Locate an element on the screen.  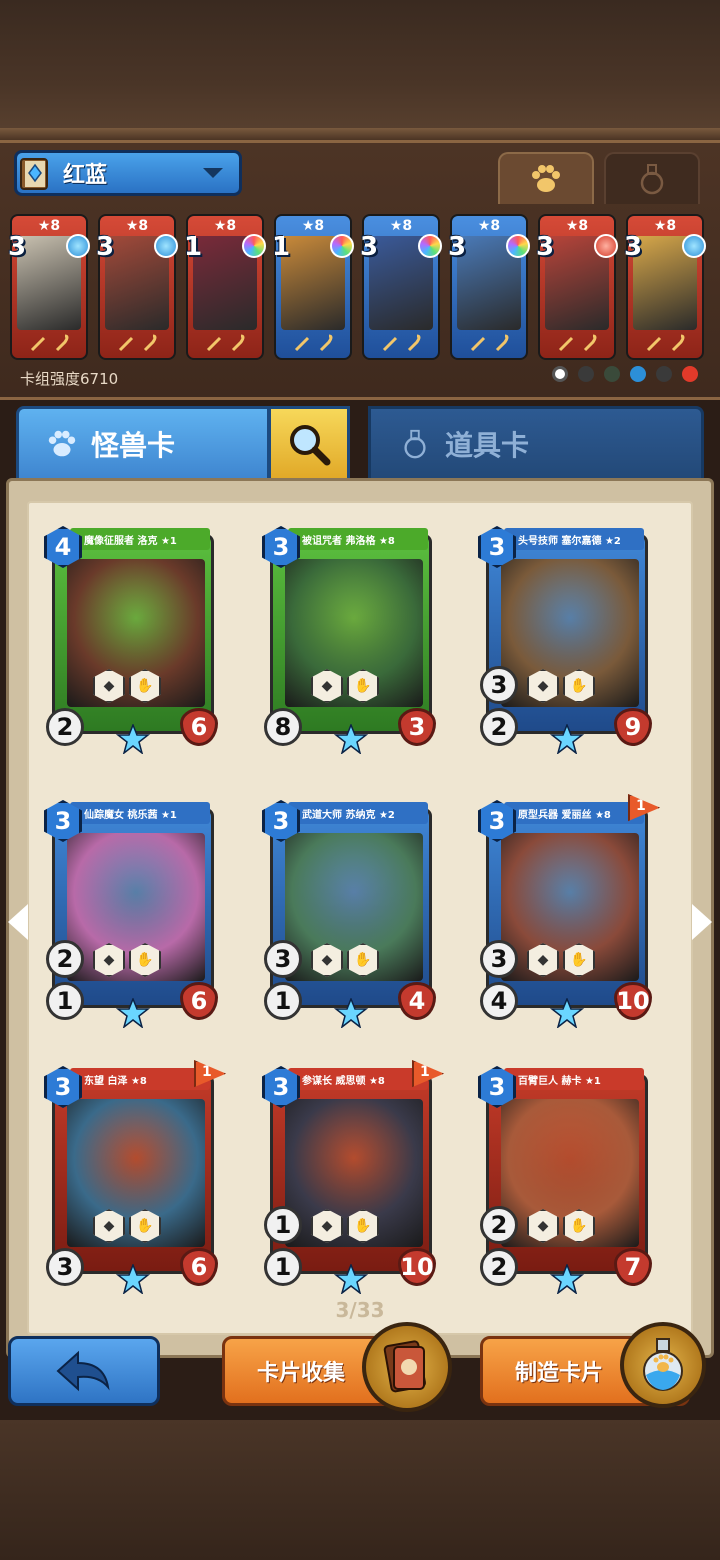
fire-element-icon is located at coordinates (690, 374).